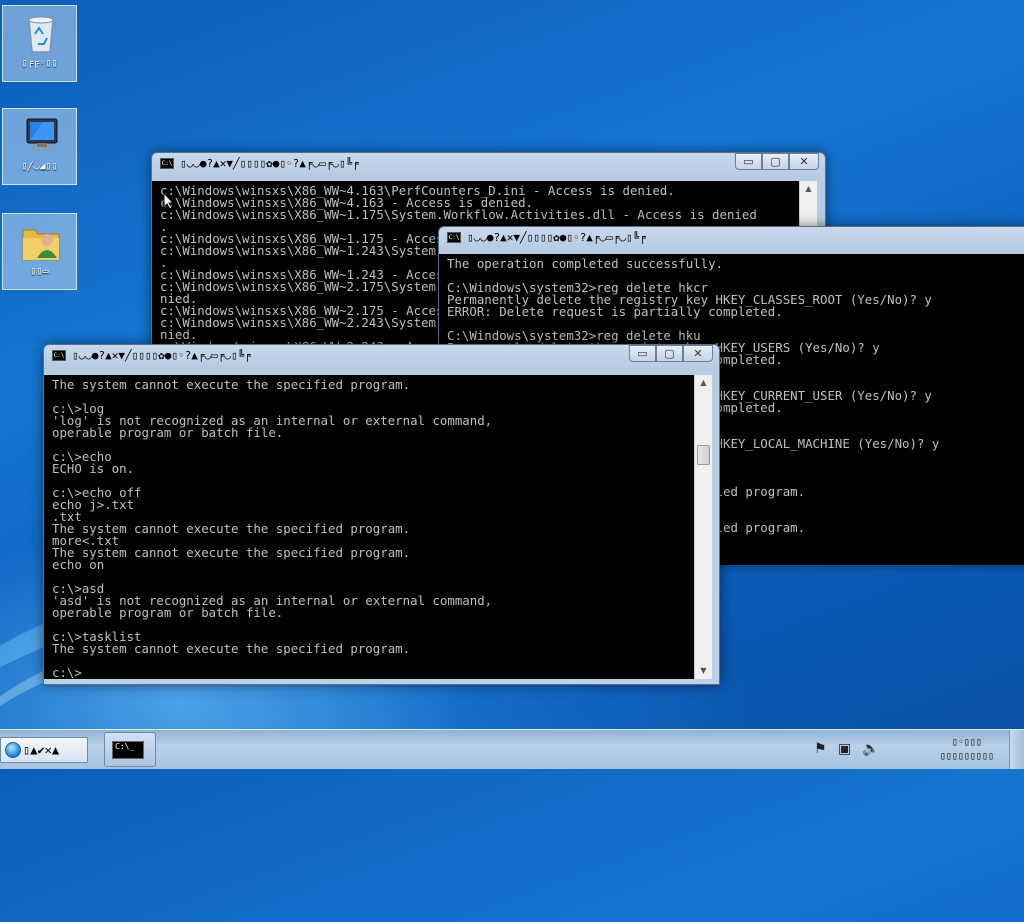  I want to click on clock-time: ▯◦▯▯▯, so click(966, 742).